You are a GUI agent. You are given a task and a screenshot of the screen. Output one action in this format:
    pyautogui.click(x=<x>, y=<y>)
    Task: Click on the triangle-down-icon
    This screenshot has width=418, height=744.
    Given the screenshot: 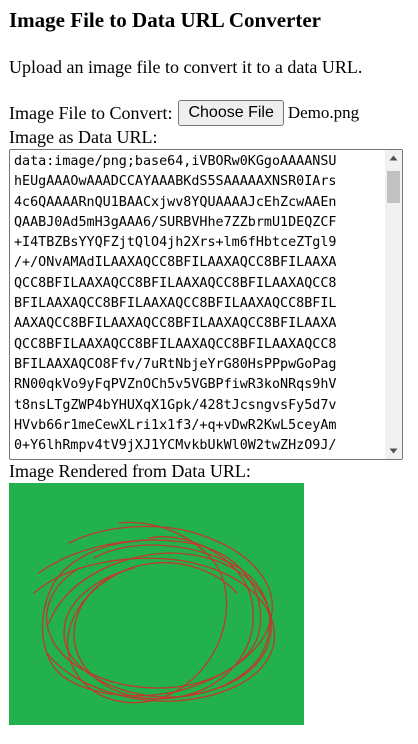 What is the action you would take?
    pyautogui.click(x=393, y=450)
    